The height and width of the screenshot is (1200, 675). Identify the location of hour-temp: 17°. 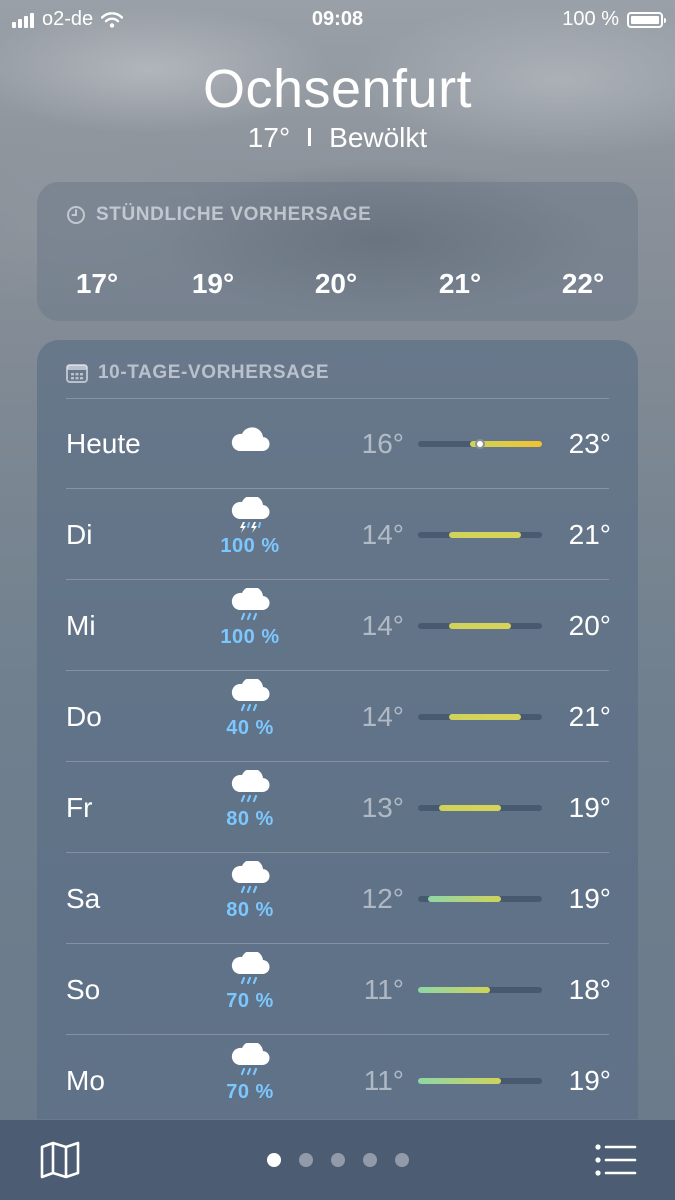
(97, 283).